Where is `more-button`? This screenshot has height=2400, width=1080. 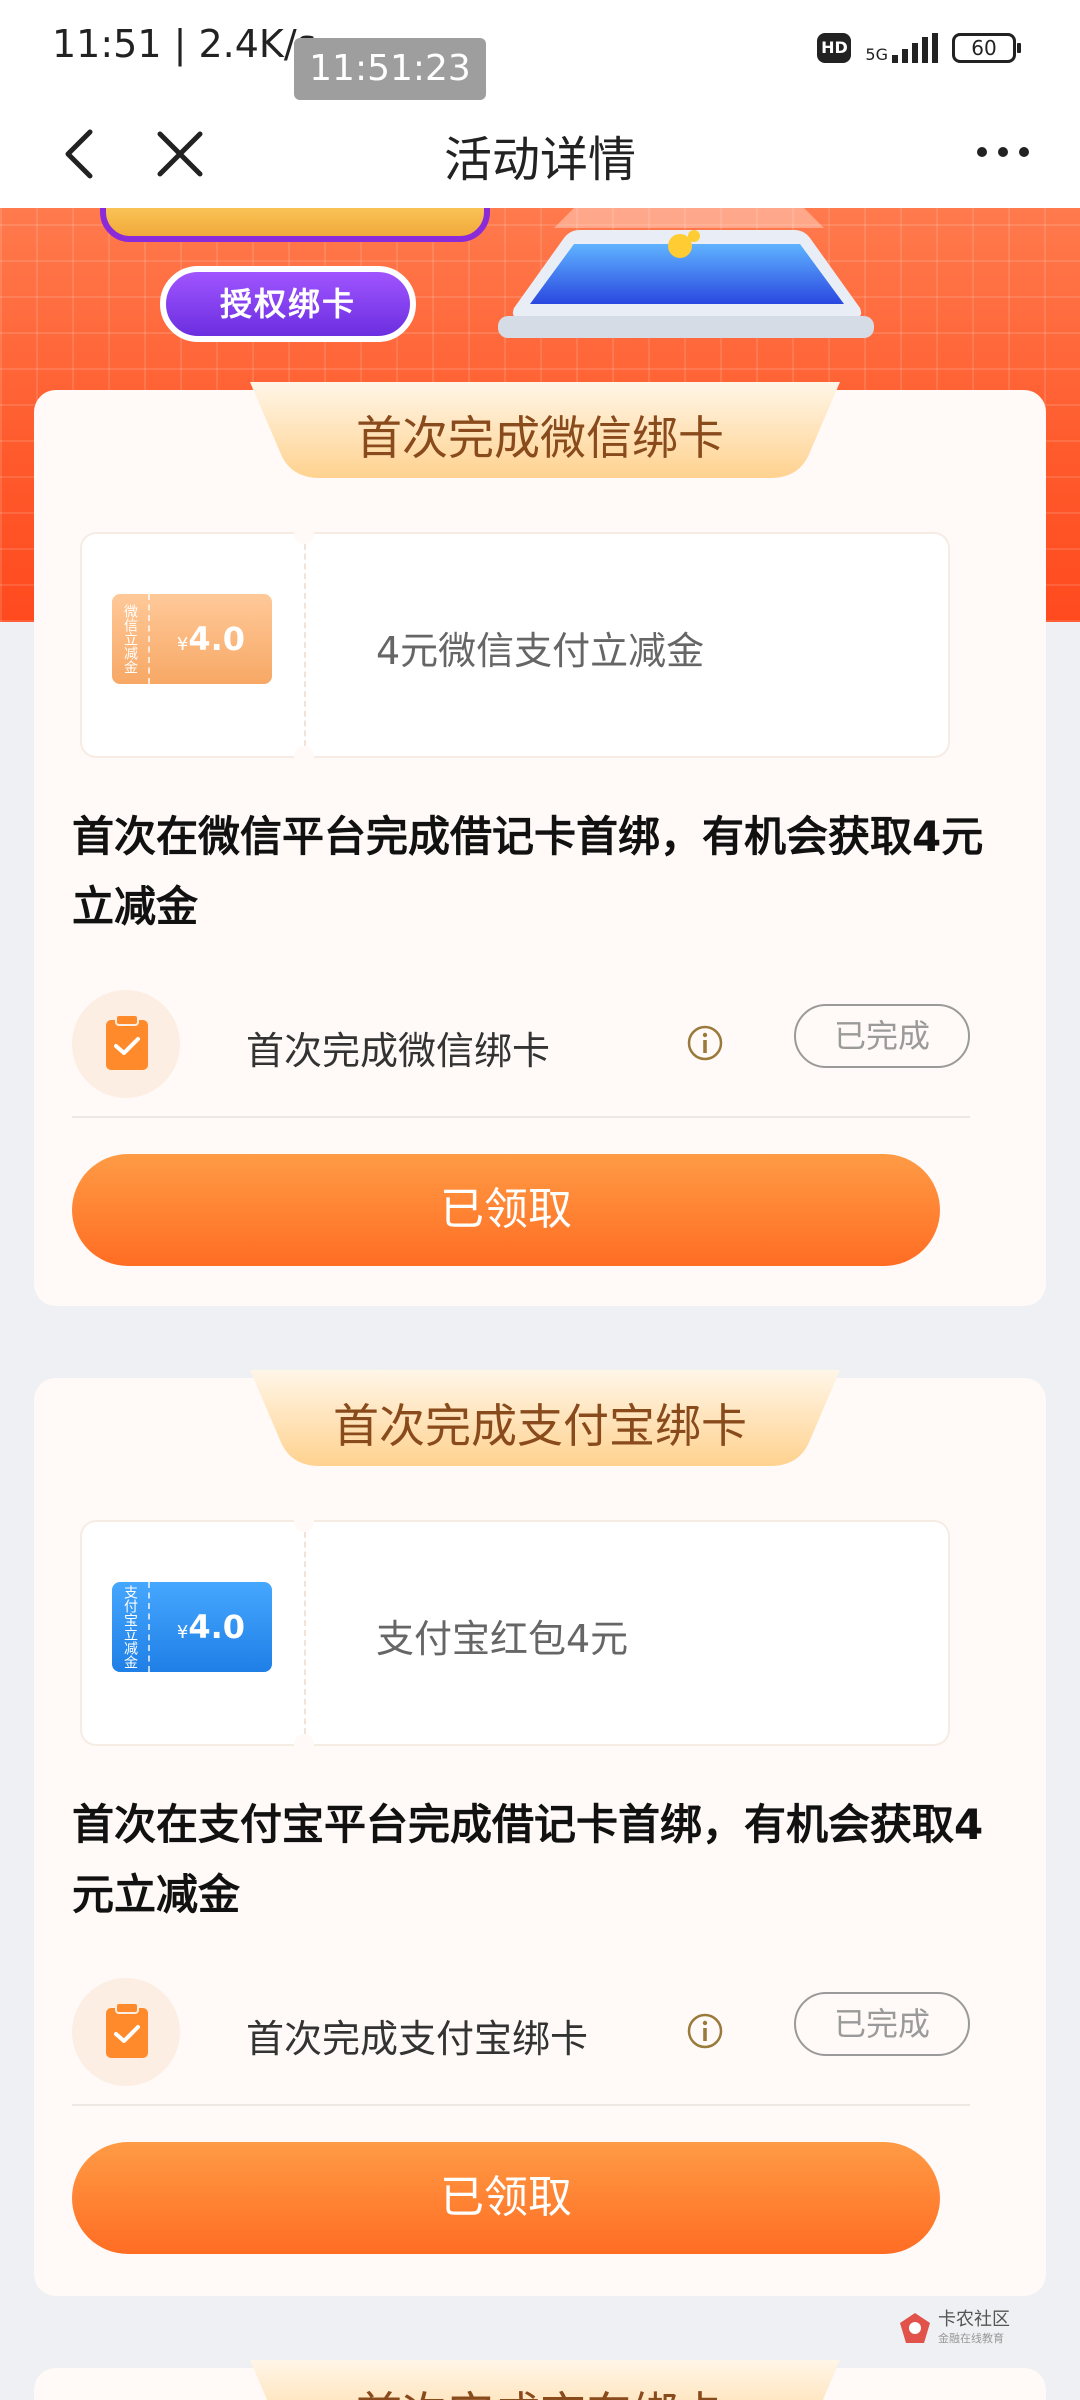
more-button is located at coordinates (1003, 156).